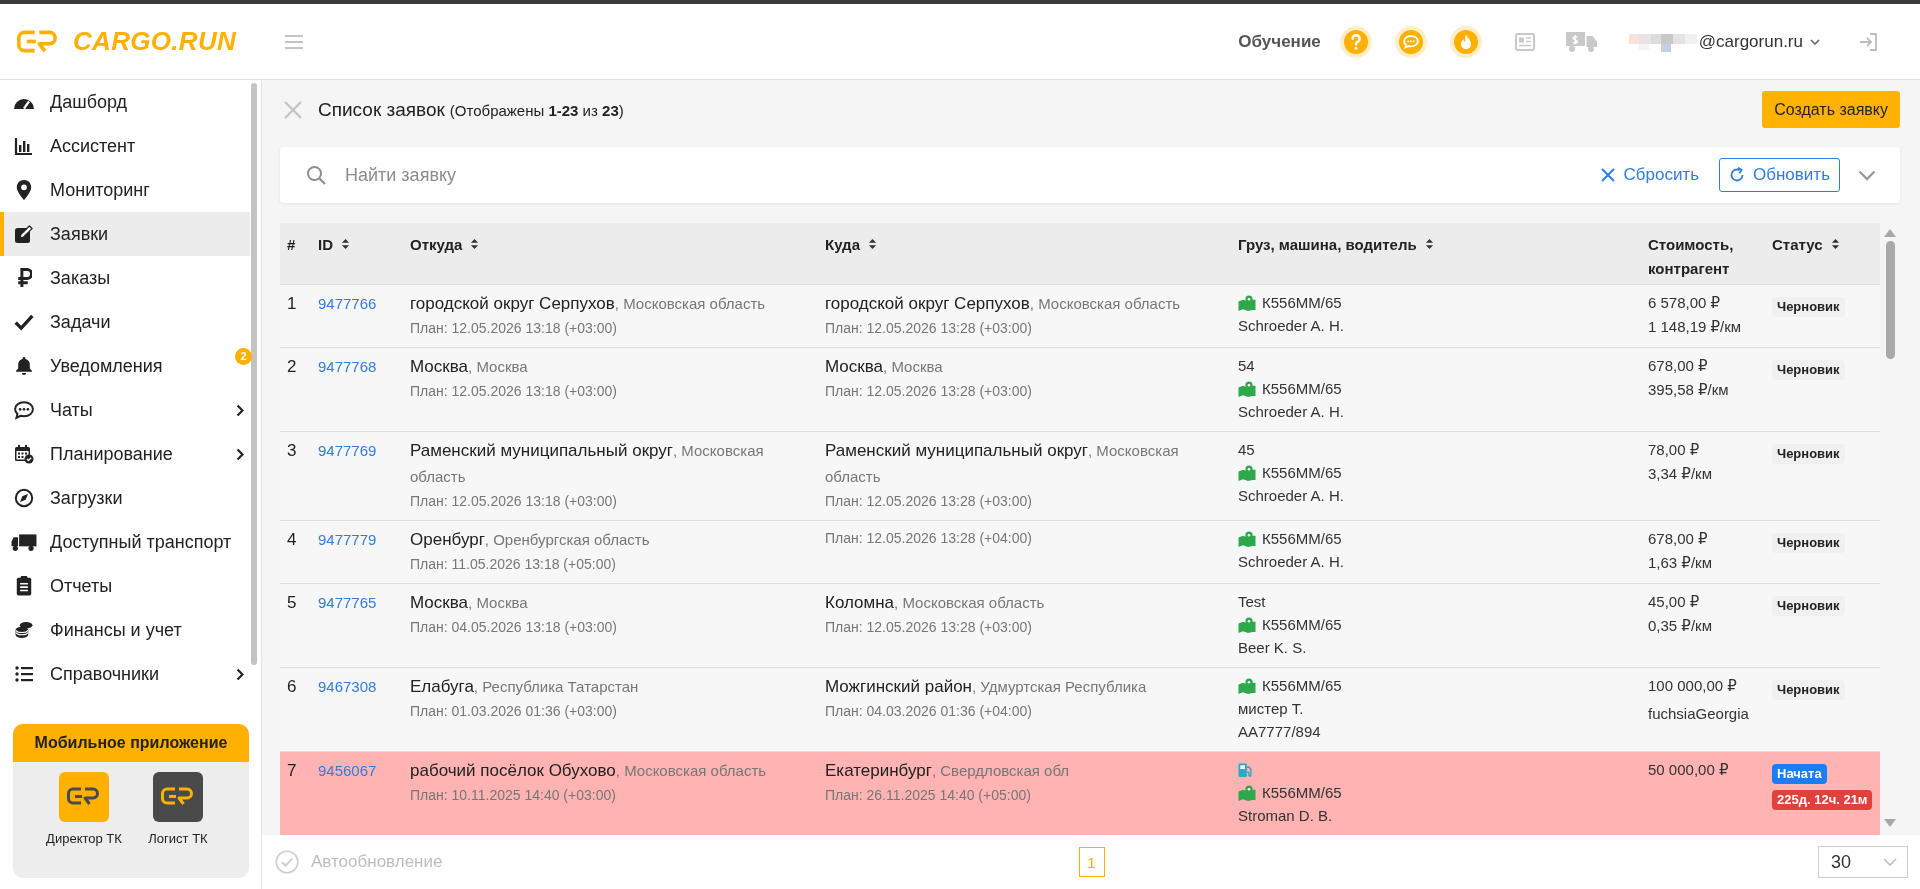 The width and height of the screenshot is (1920, 889). What do you see at coordinates (1724, 41) in the screenshot?
I see `user-menu-button: @cargorun.ru` at bounding box center [1724, 41].